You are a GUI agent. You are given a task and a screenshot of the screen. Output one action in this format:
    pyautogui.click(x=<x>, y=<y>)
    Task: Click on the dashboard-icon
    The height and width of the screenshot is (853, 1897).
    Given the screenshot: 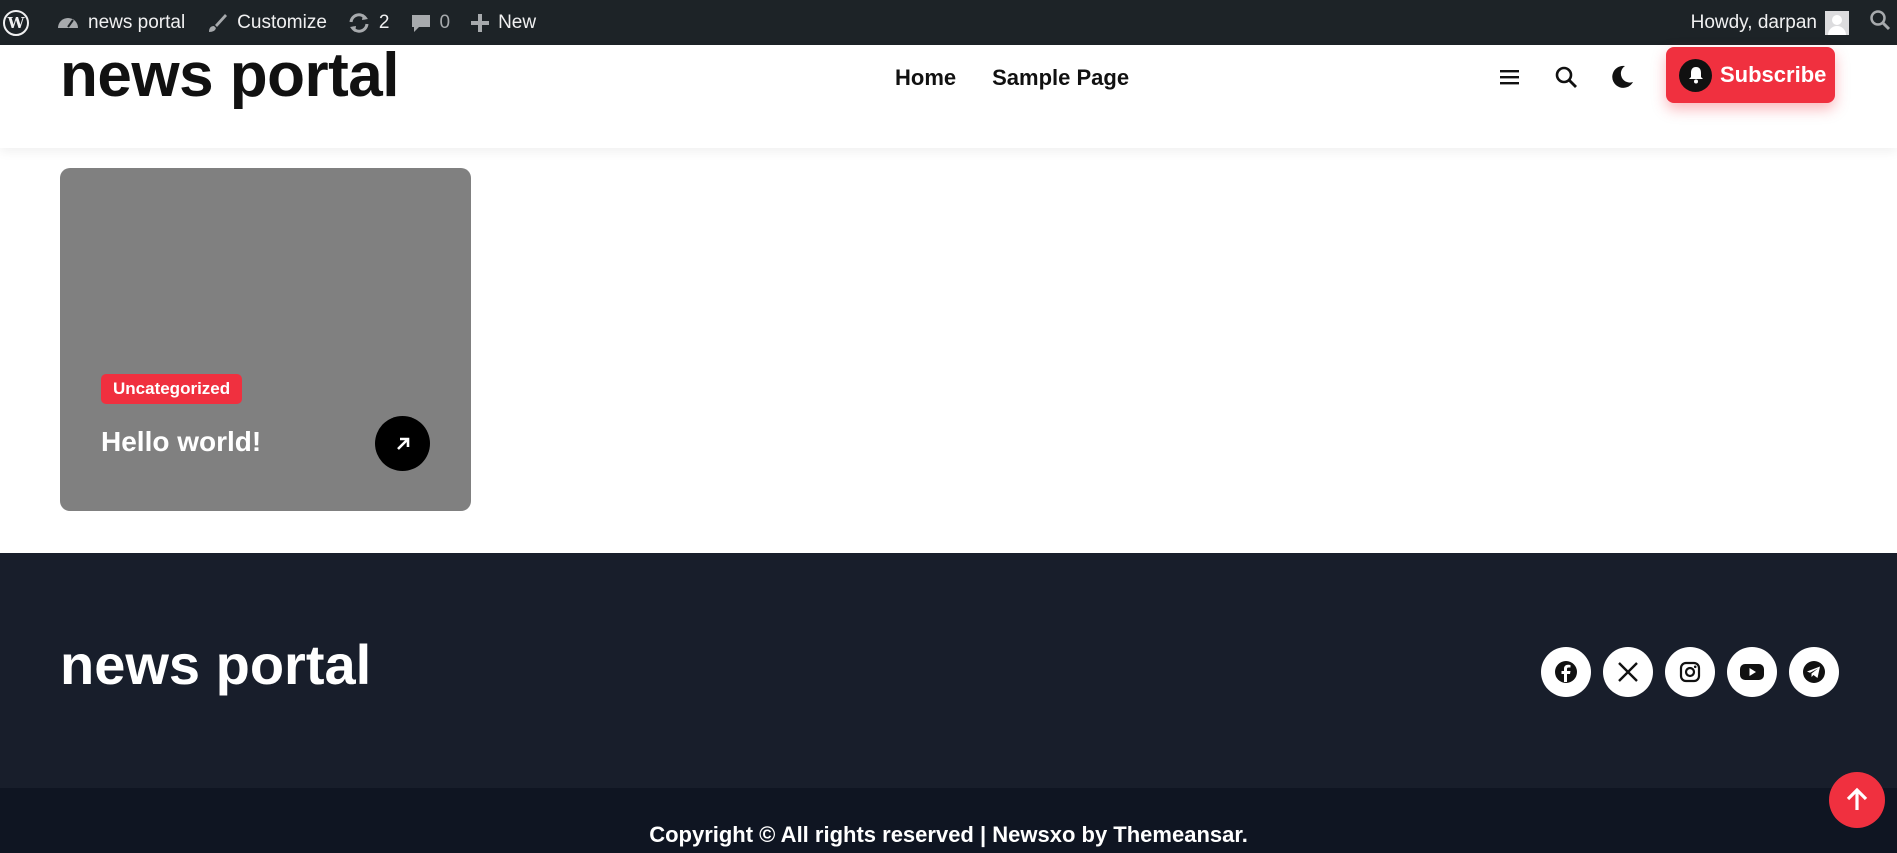 What is the action you would take?
    pyautogui.click(x=68, y=23)
    